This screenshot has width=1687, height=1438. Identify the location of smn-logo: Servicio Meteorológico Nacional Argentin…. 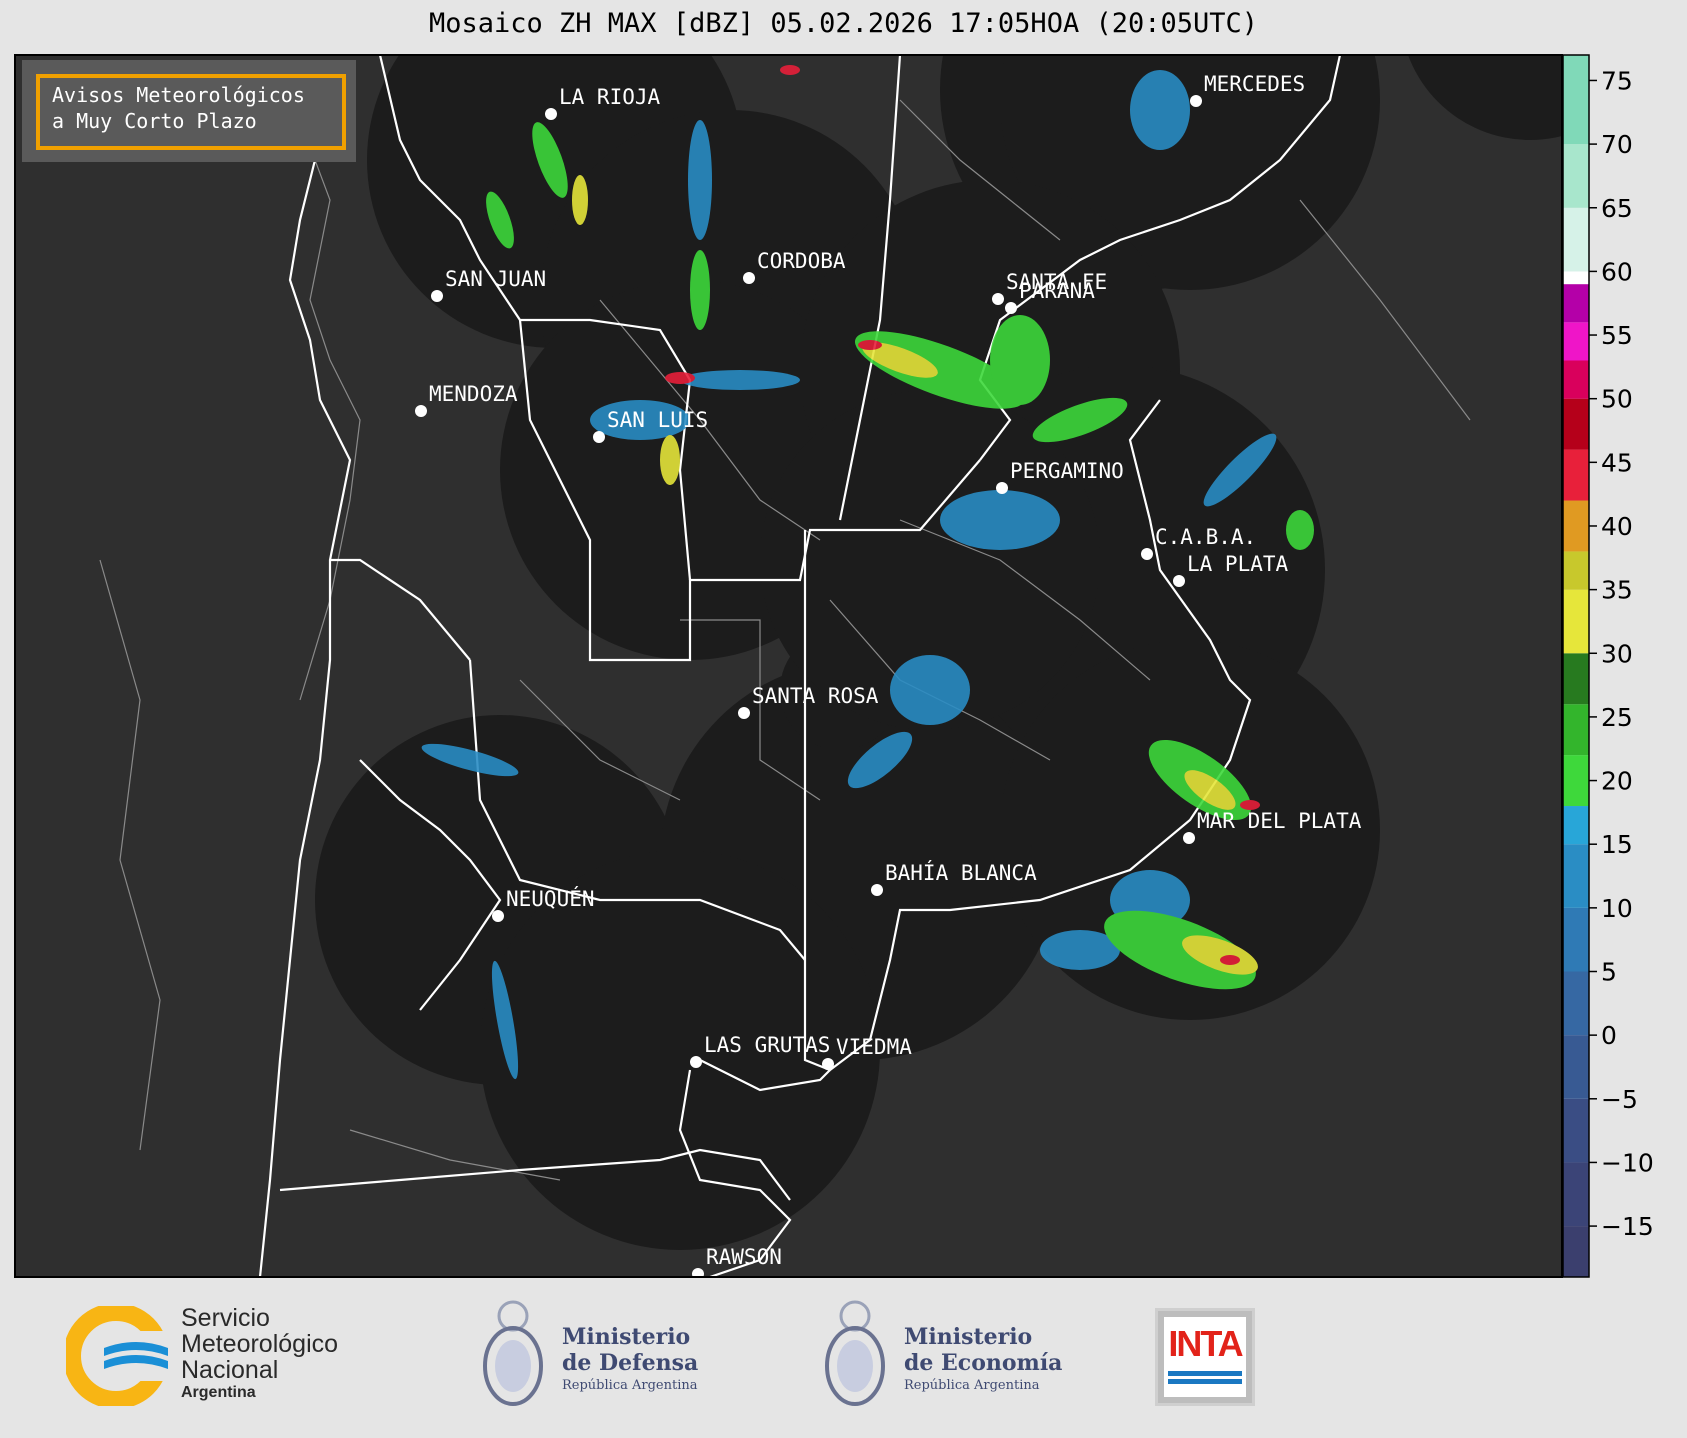
(226, 1355).